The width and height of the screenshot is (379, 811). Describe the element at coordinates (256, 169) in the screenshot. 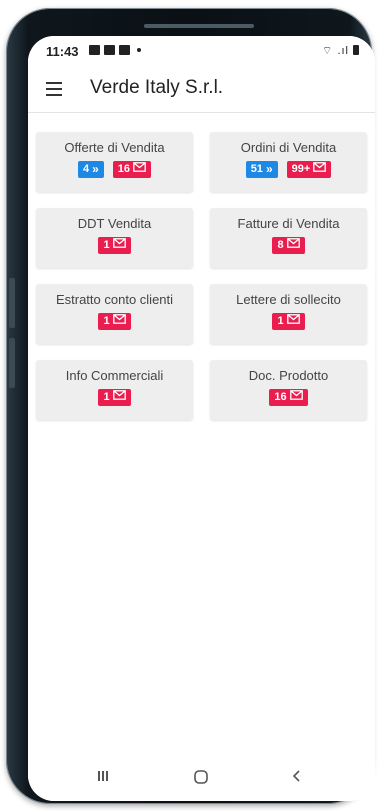

I see `badge-count: 51` at that location.